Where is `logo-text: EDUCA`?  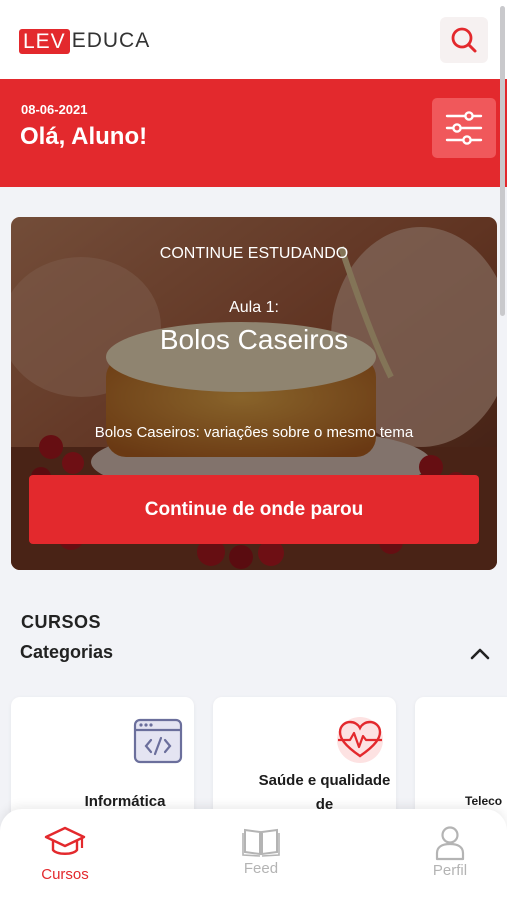 logo-text: EDUCA is located at coordinates (111, 40).